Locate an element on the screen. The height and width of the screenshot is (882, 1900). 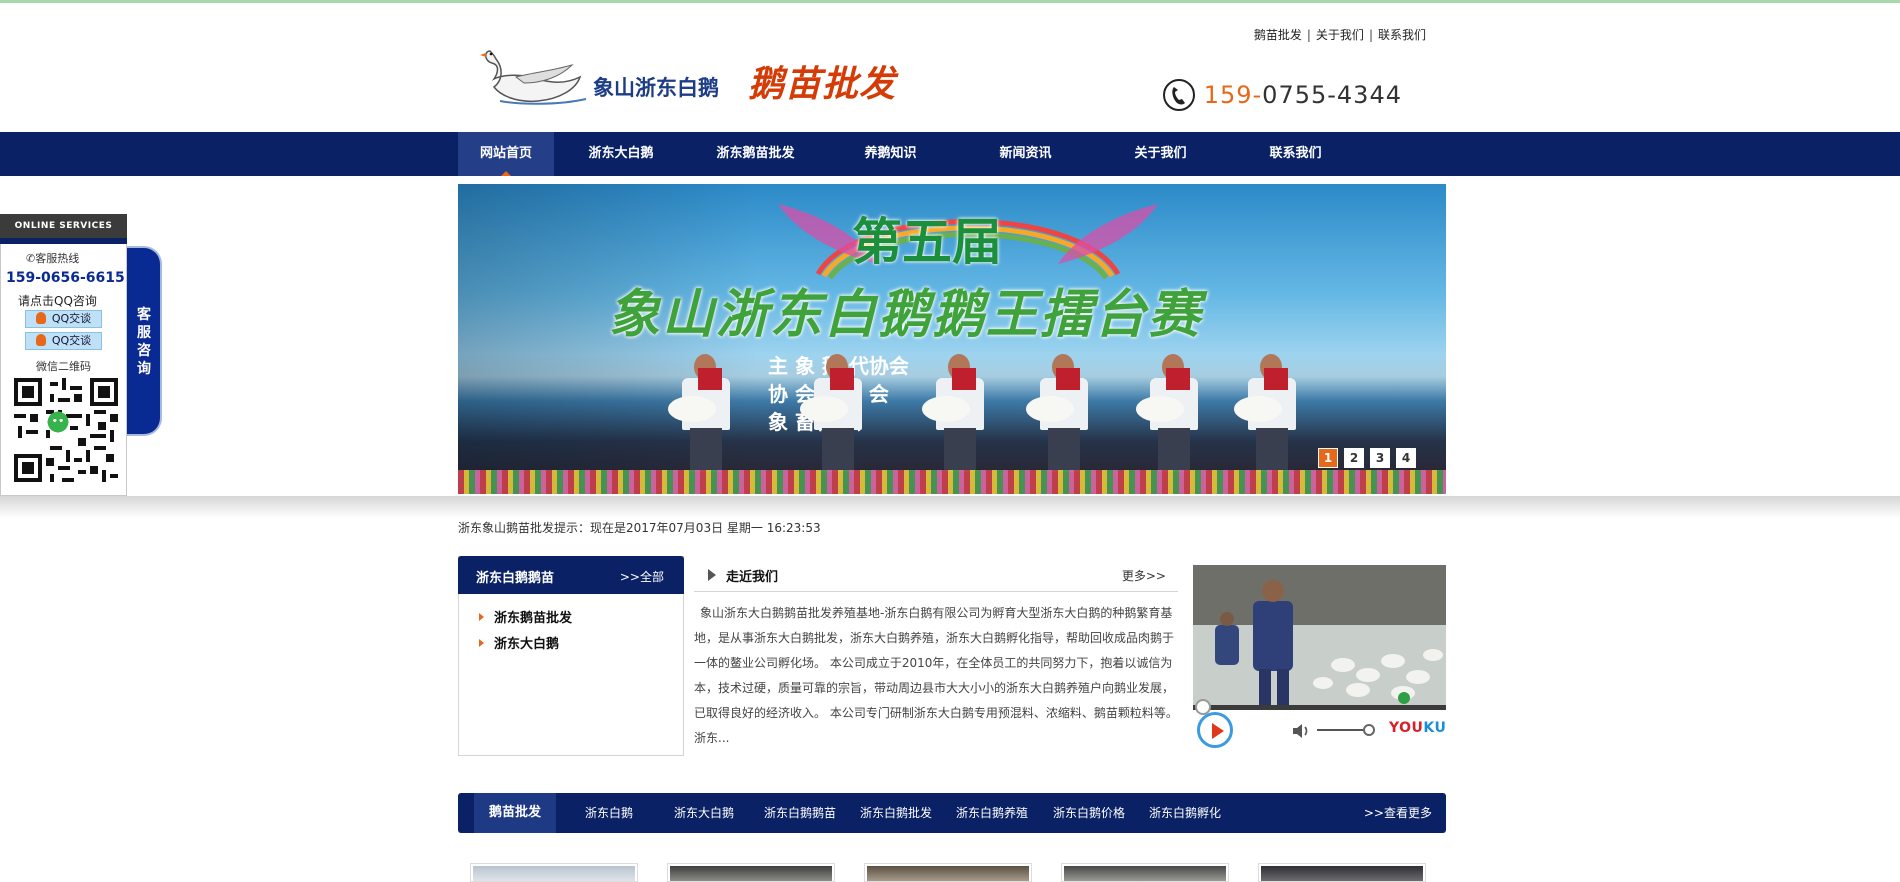
category-header: 浙东白鹅鹅苗 >>全部 is located at coordinates (571, 575).